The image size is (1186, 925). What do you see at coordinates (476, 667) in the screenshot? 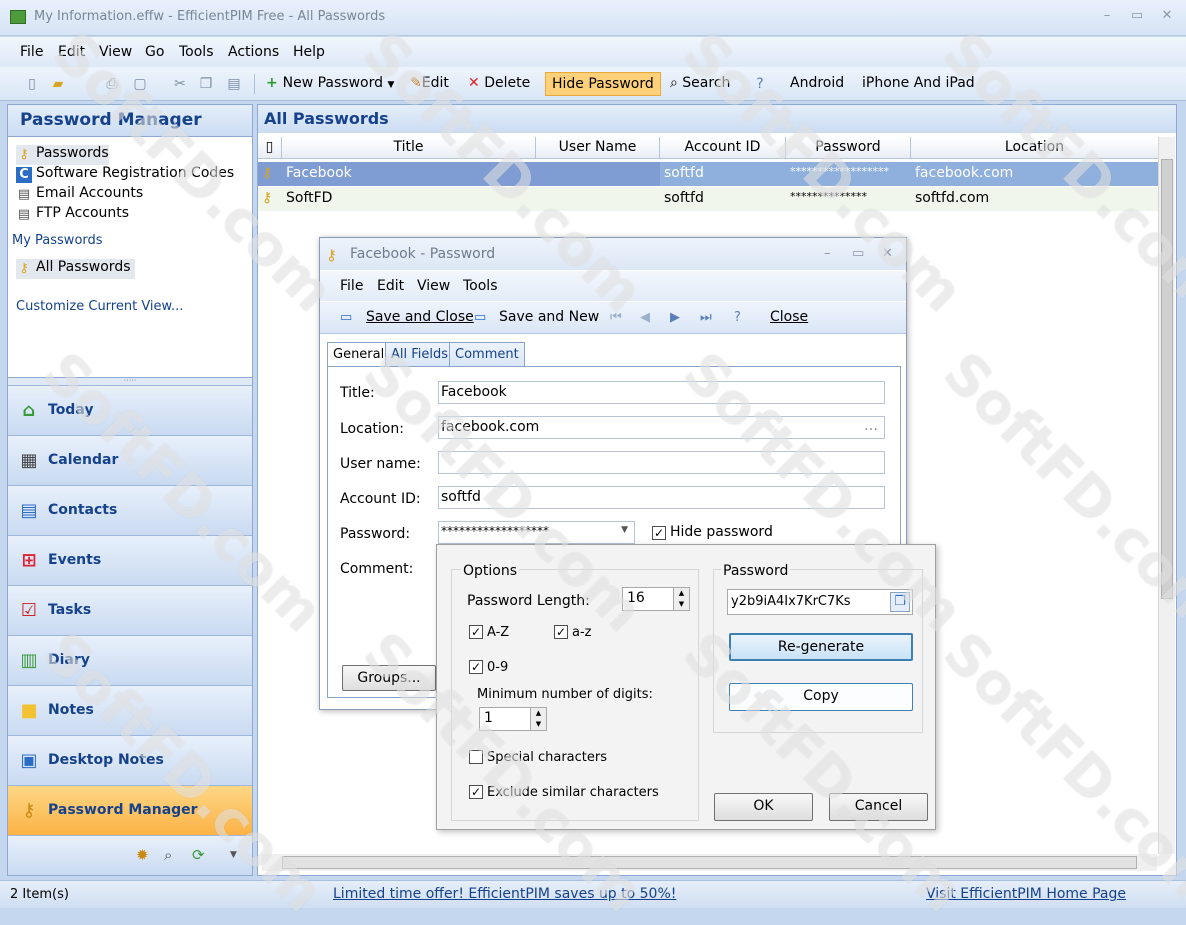
I see `digits-checkbox: ✓` at bounding box center [476, 667].